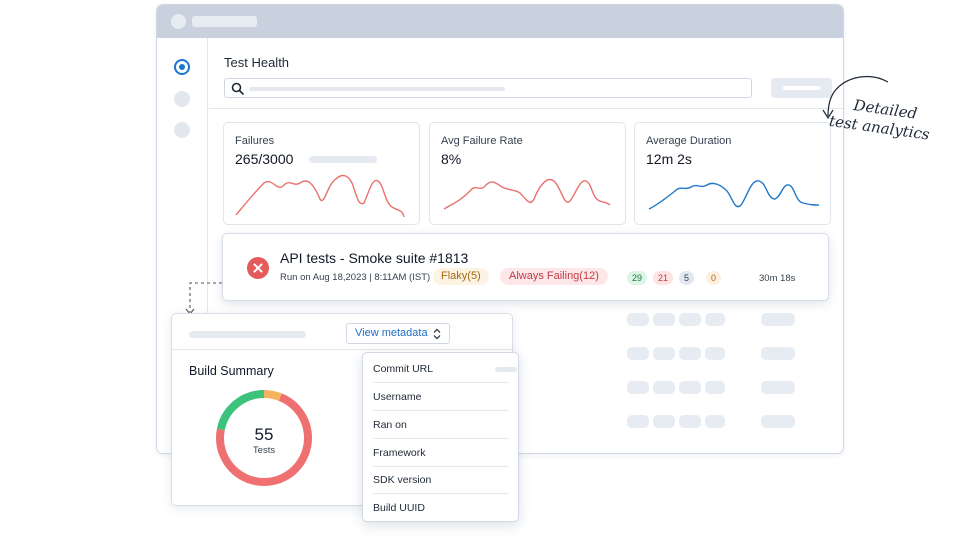  What do you see at coordinates (391, 333) in the screenshot?
I see `view-metadata-label: View metadata` at bounding box center [391, 333].